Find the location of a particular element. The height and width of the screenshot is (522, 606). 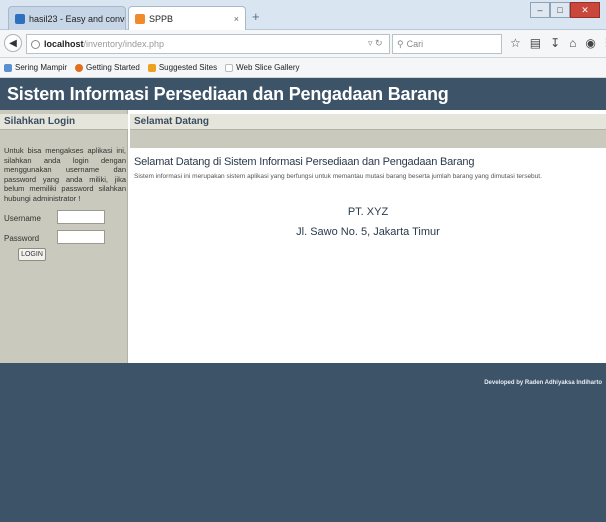

footer-credit: Developed by Raden Adhiyaksa Indiharto is located at coordinates (543, 383).